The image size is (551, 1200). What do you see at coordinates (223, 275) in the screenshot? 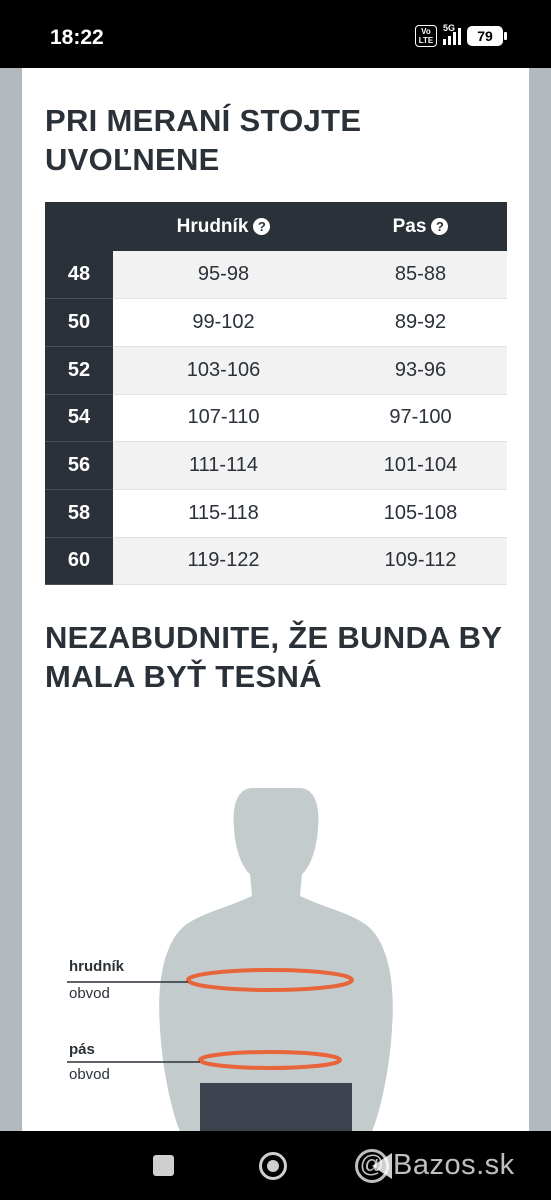
I see `chest-cell: 95-98` at bounding box center [223, 275].